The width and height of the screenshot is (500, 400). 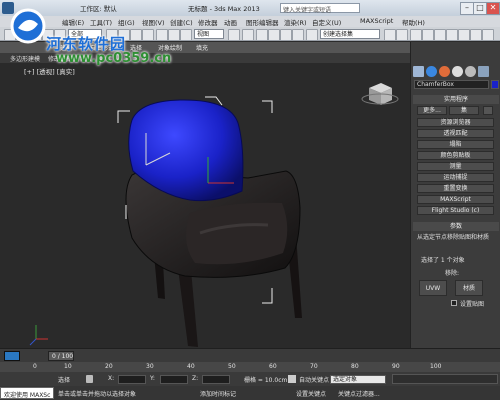 I want to click on mini-listener-icon, so click(x=12, y=356).